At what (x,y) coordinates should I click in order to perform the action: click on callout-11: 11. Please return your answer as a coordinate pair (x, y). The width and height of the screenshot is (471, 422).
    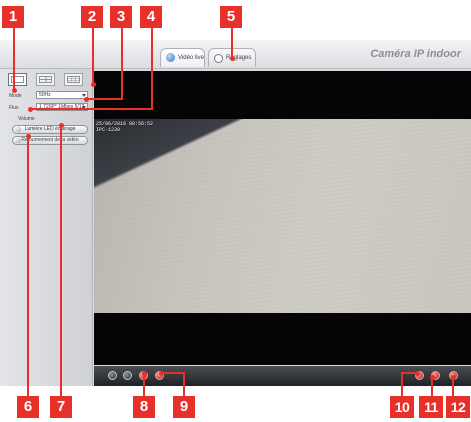
    Looking at the image, I should click on (431, 407).